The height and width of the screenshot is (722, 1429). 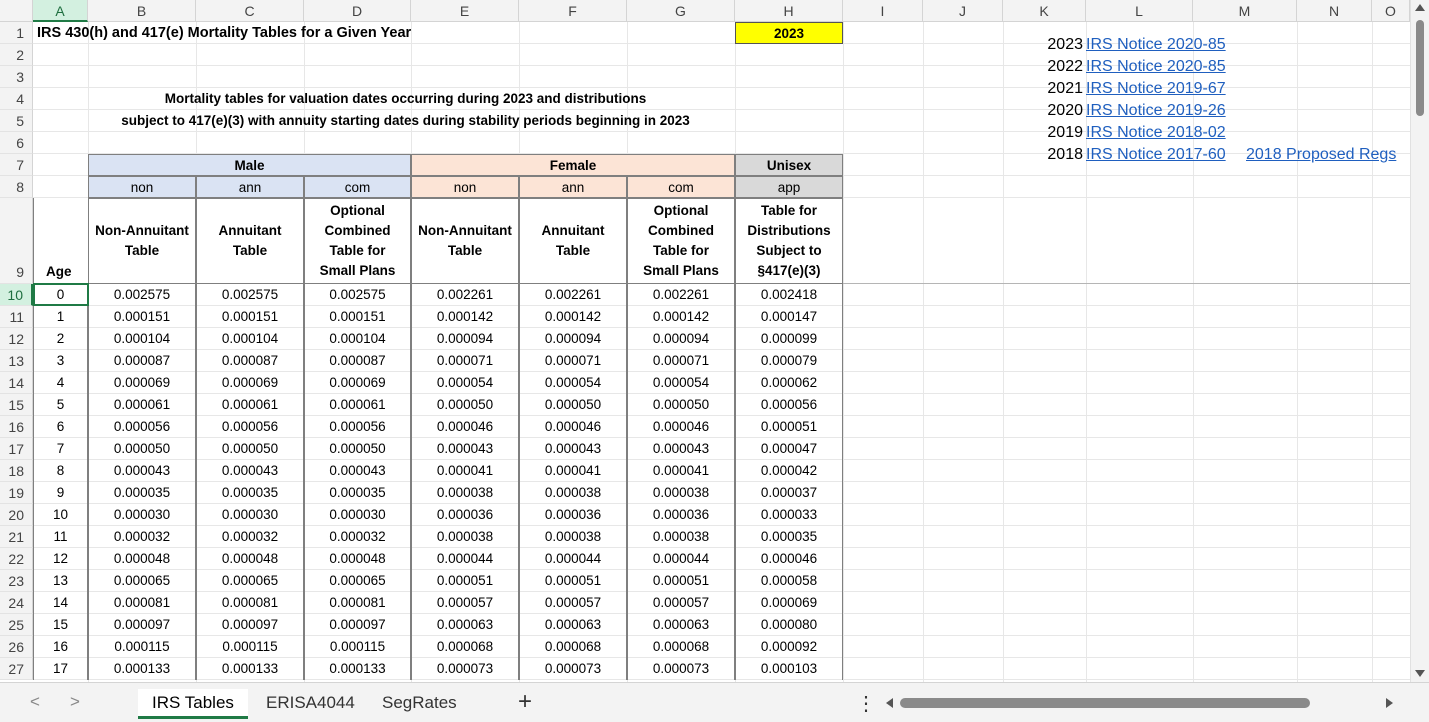 What do you see at coordinates (573, 165) in the screenshot?
I see `group-female-header: Female` at bounding box center [573, 165].